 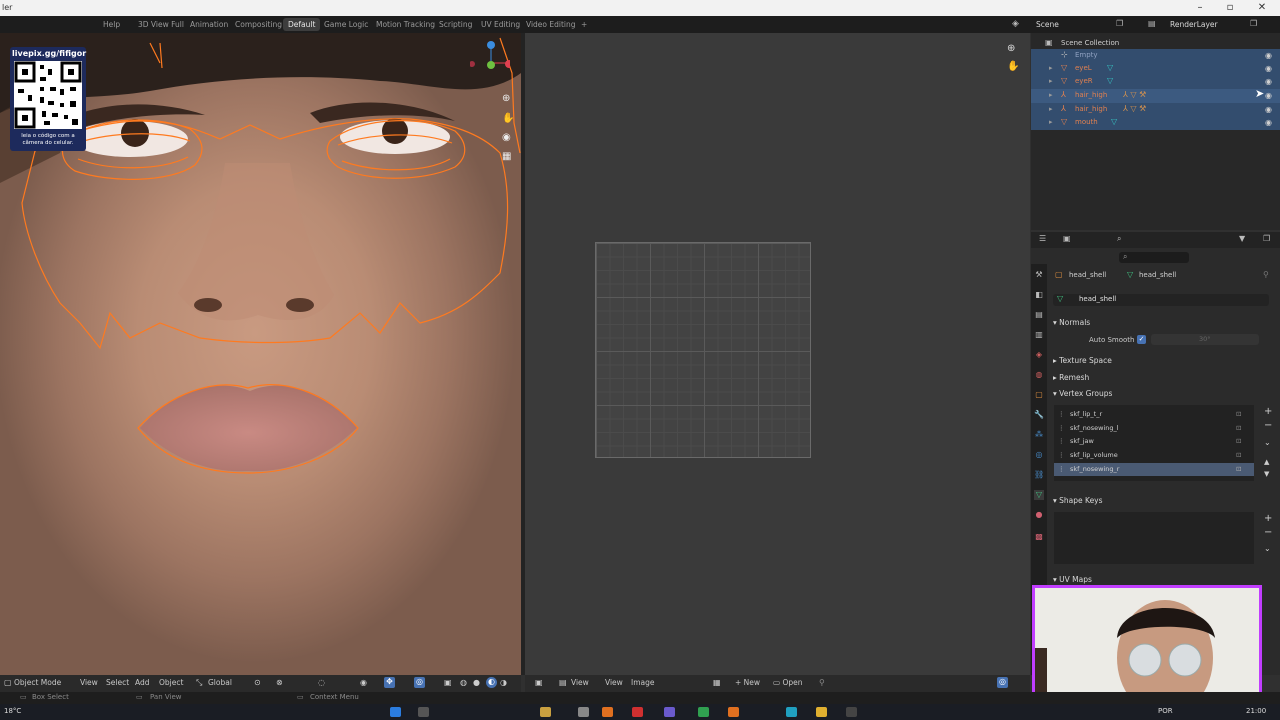 What do you see at coordinates (405, 24) in the screenshot?
I see `tab-motion-tracking: Motion Tracking` at bounding box center [405, 24].